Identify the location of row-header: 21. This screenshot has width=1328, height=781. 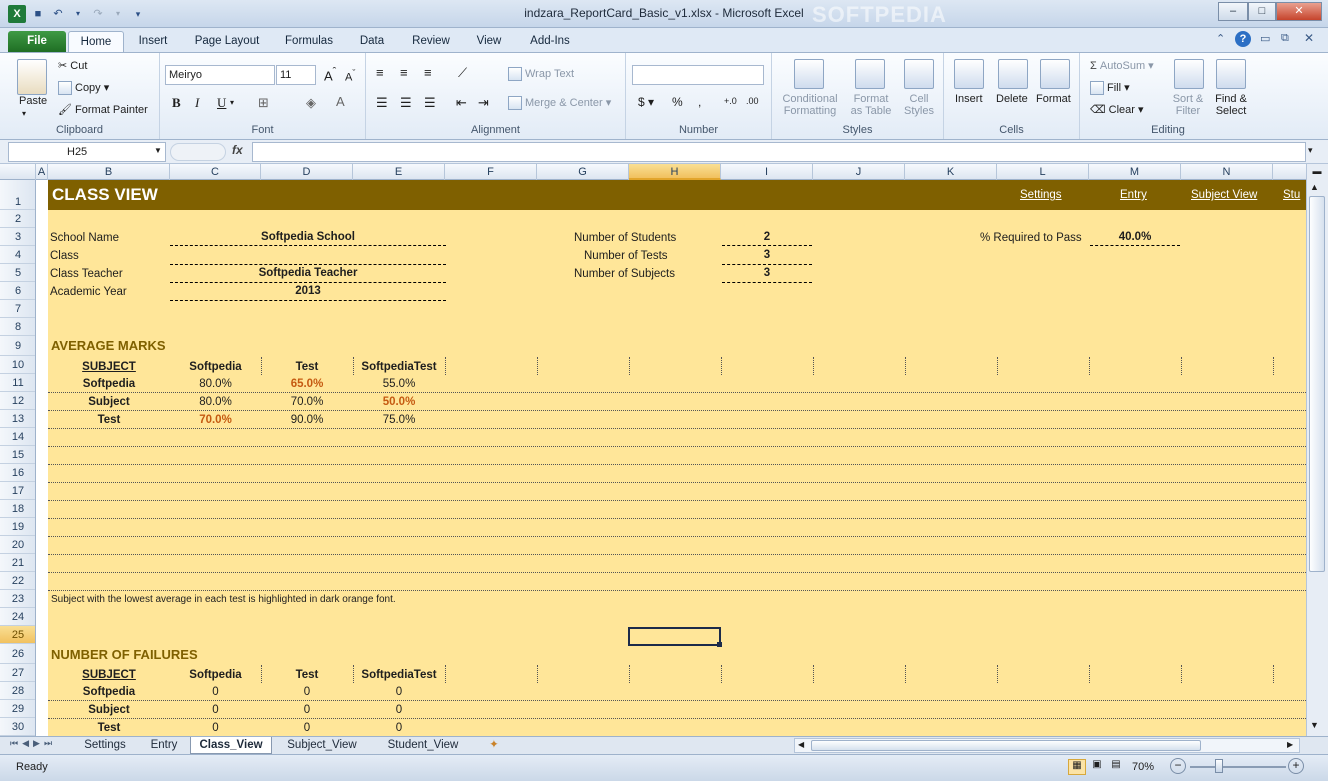
(17, 563).